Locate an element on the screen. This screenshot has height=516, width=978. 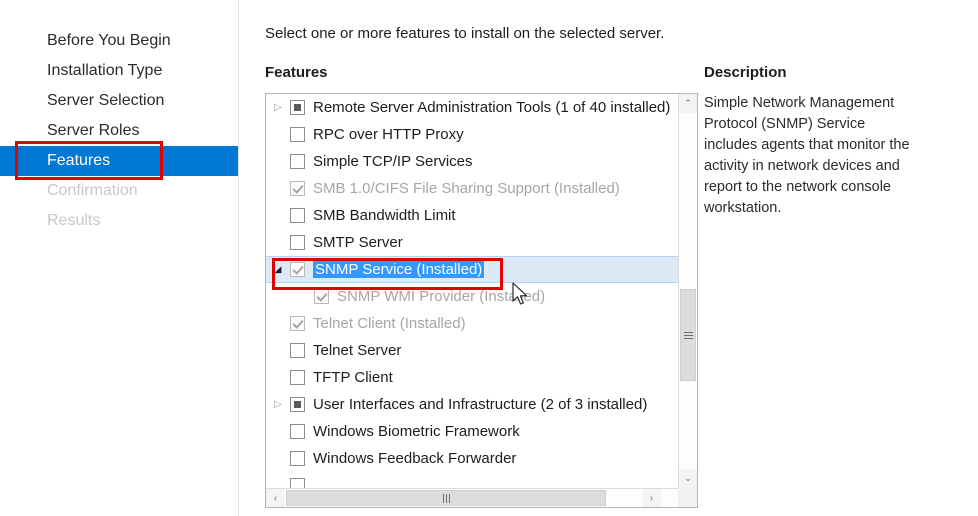
sidebar-item-before-you-begin: Before You Begin is located at coordinates (119, 41).